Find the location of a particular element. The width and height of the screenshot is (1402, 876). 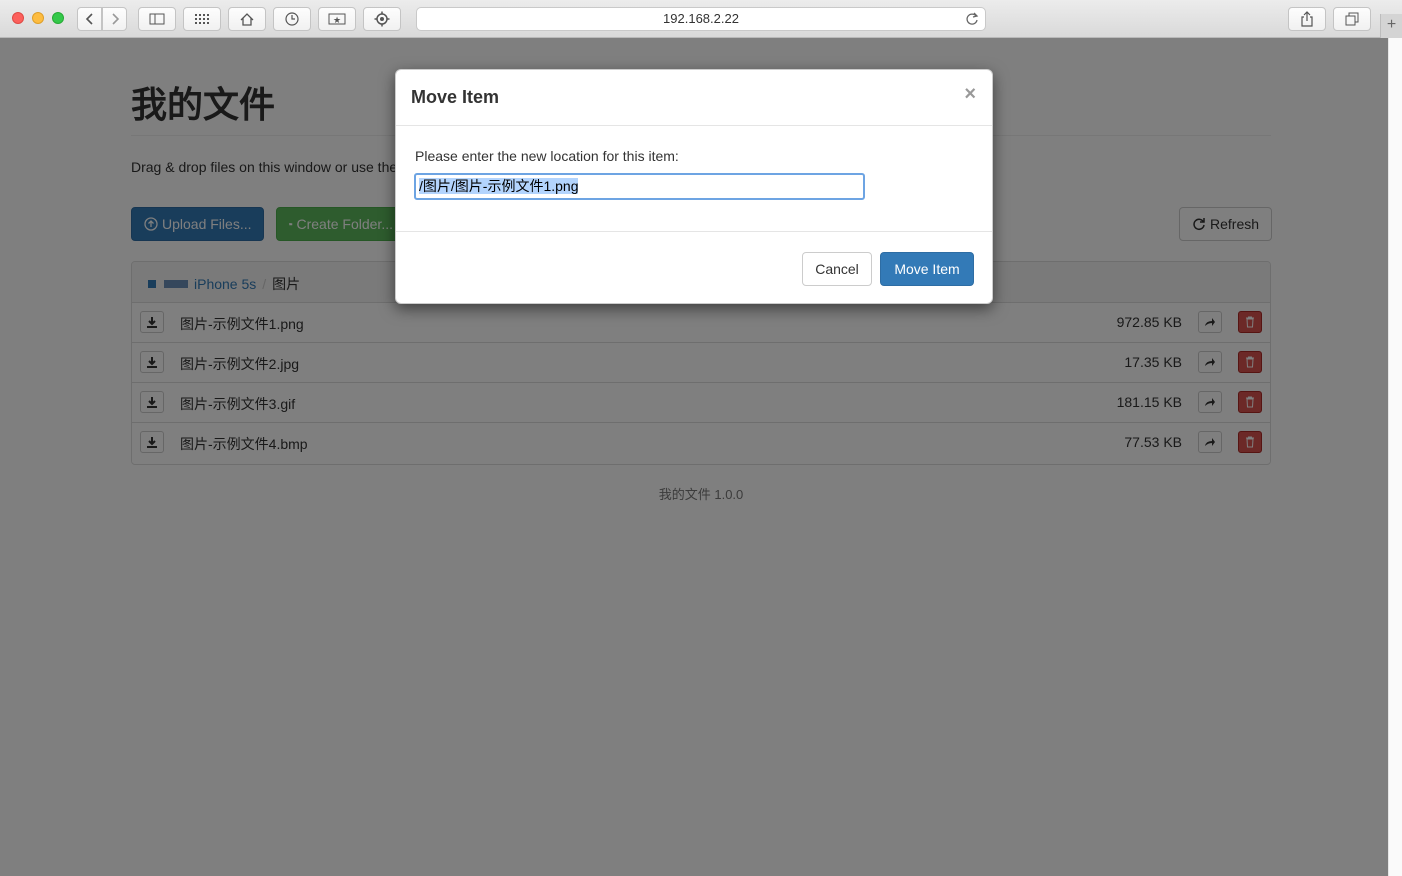

share-icon is located at coordinates (1307, 19).